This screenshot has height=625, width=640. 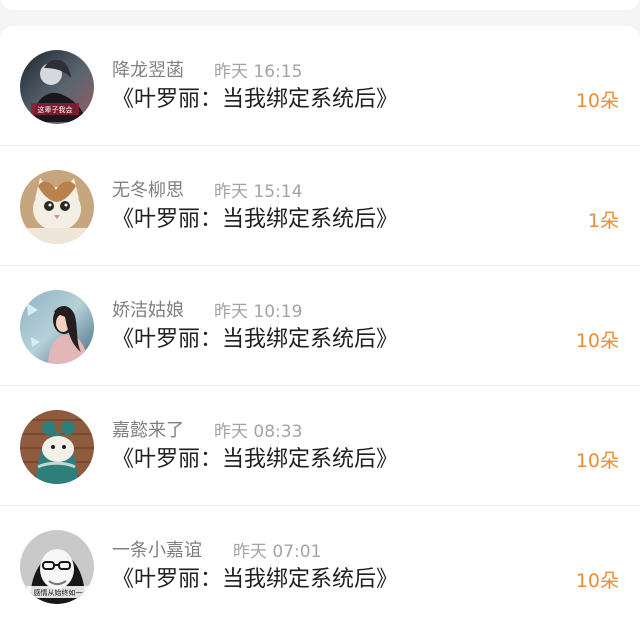 I want to click on username: 无冬柳思, so click(x=148, y=191).